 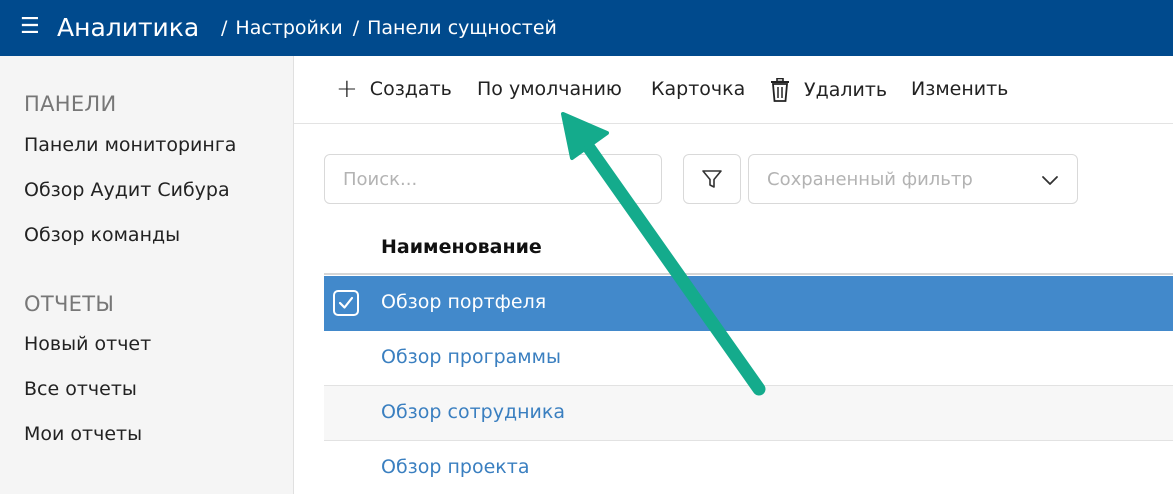 I want to click on row-name-link: Обзор программы, so click(x=471, y=357).